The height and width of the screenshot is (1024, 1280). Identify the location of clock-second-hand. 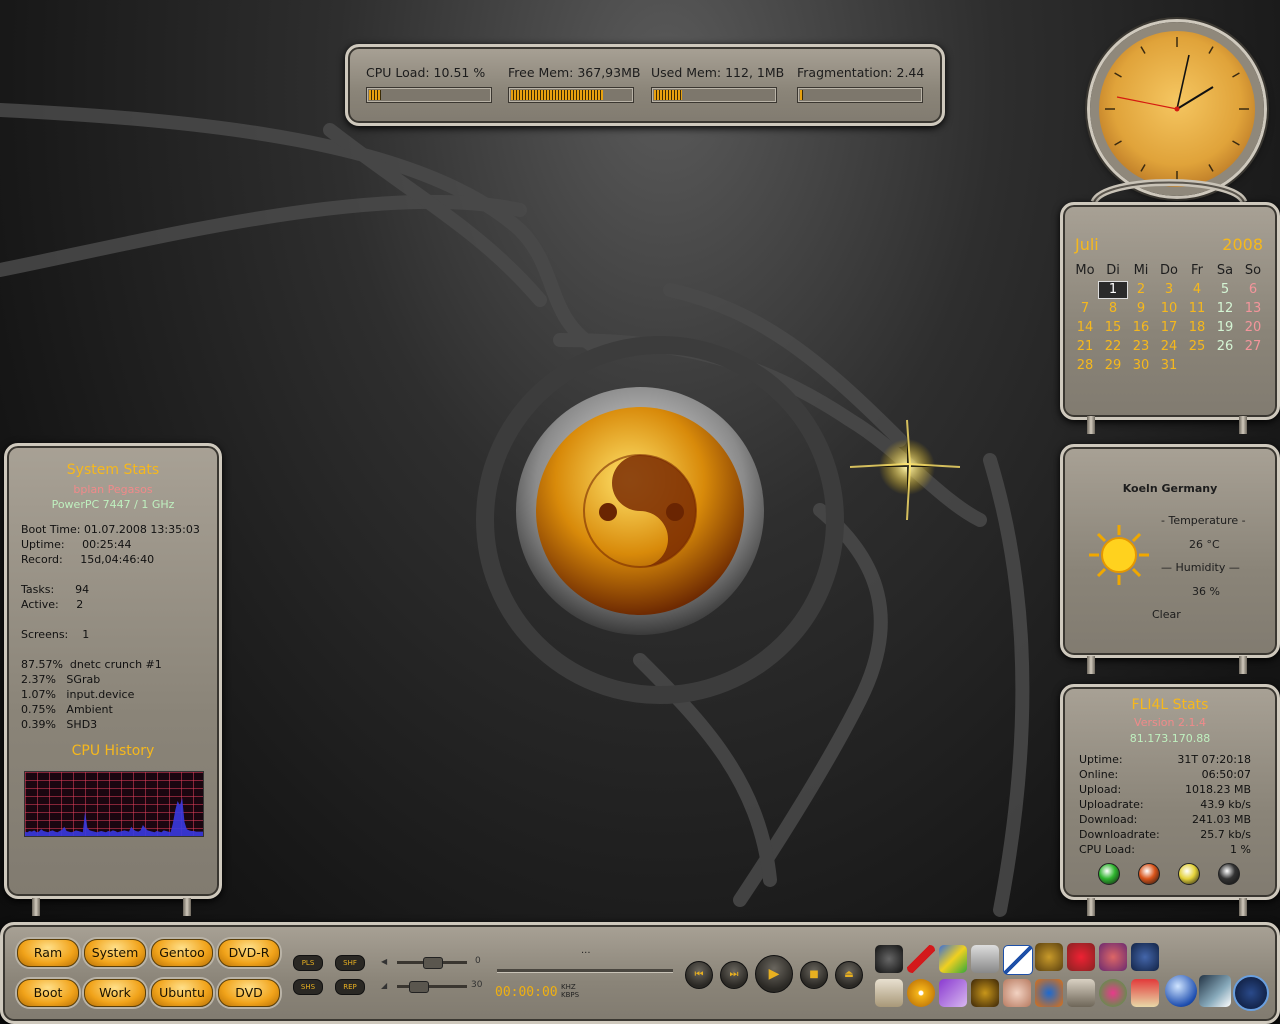
(1147, 103).